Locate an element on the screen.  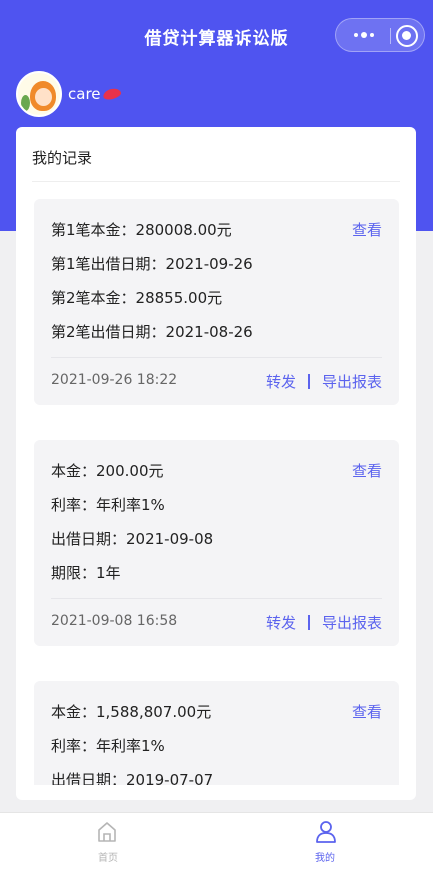
record-time: 2021-09-26 18:22 is located at coordinates (114, 380).